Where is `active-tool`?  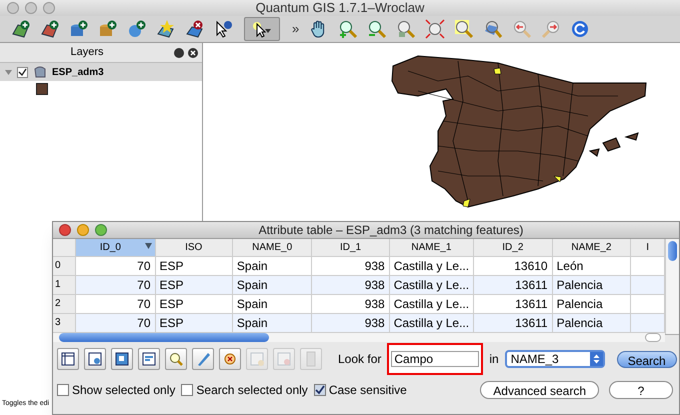
active-tool is located at coordinates (262, 29).